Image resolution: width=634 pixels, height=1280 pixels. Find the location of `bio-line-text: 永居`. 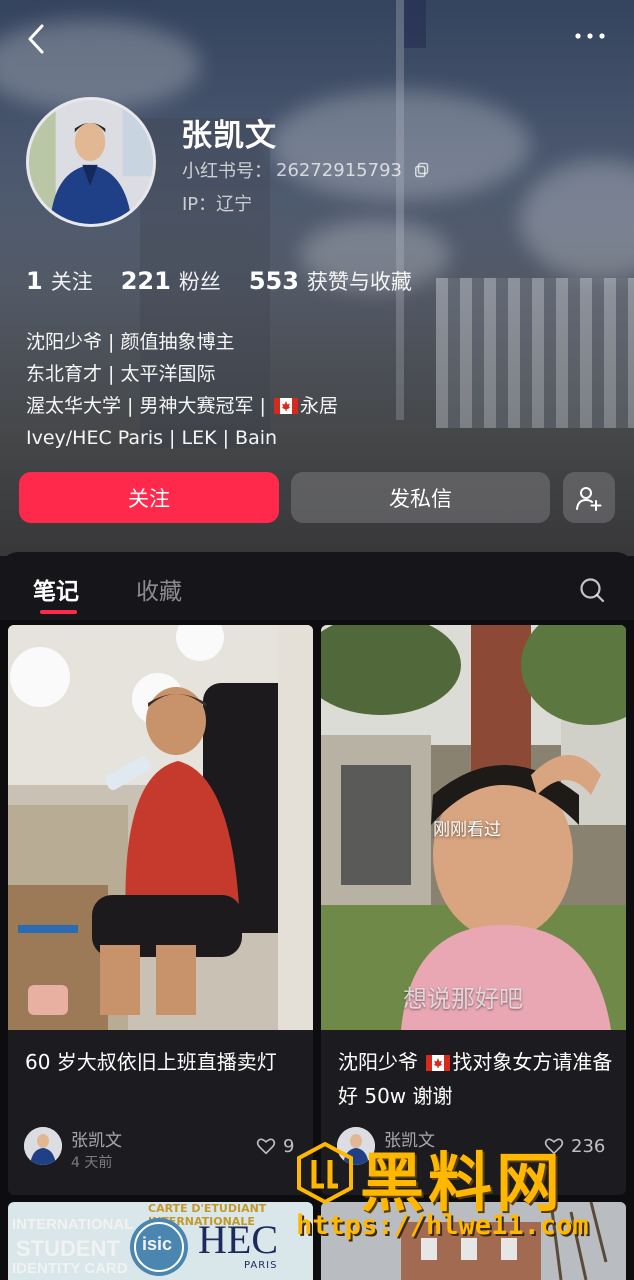

bio-line-text: 永居 is located at coordinates (318, 406).